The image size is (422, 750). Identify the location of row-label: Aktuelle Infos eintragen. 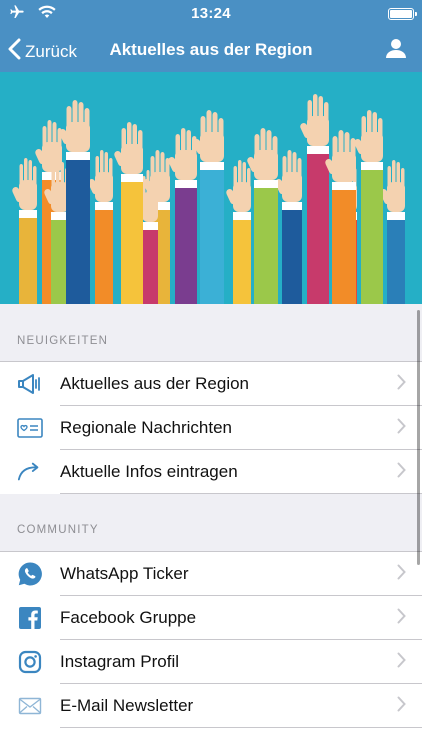
(149, 471).